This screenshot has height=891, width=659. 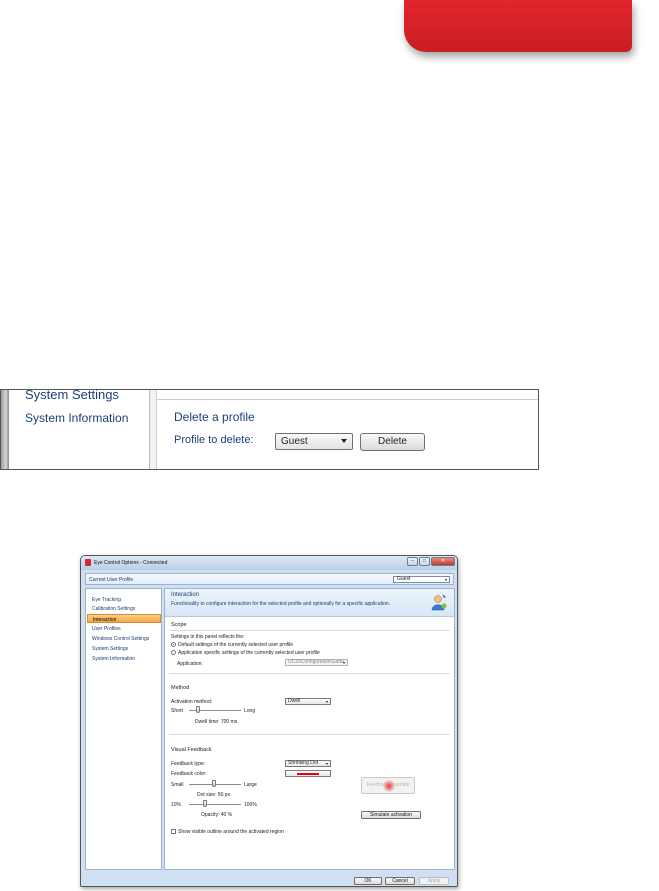 What do you see at coordinates (391, 815) in the screenshot?
I see `simulate-activation-button: Simulate activation` at bounding box center [391, 815].